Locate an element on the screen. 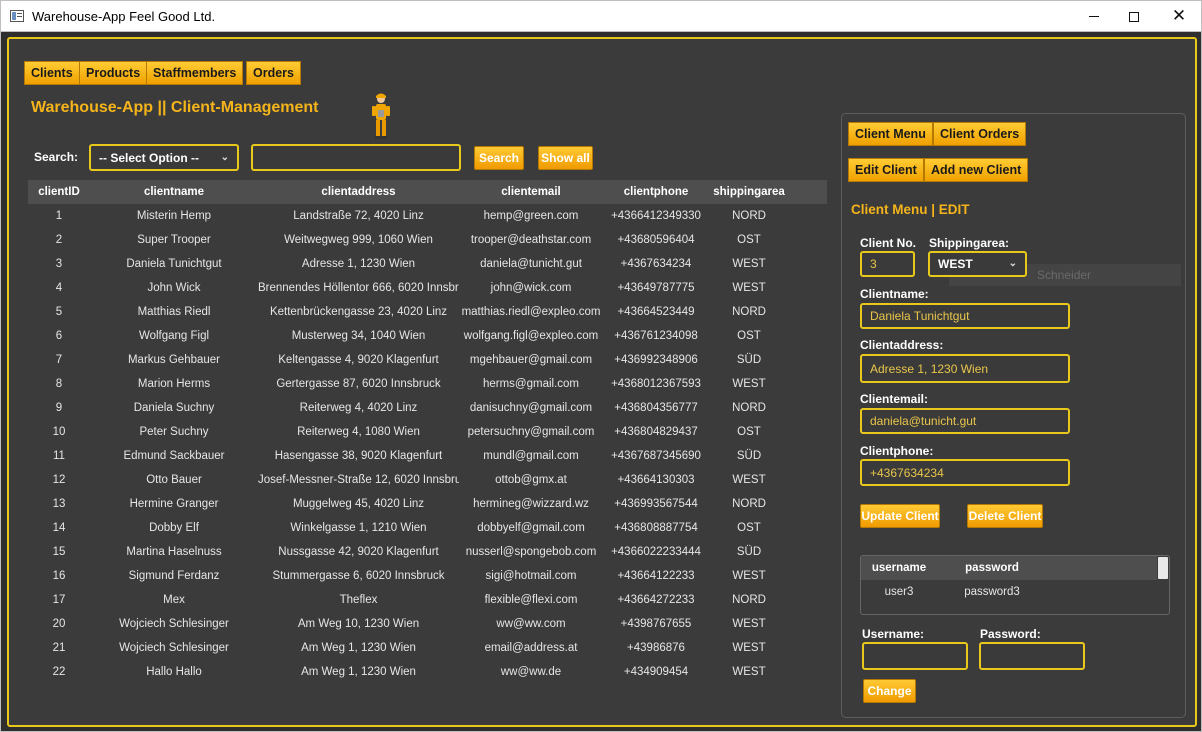 The width and height of the screenshot is (1202, 732). tab-staffmembers: Staffmembers is located at coordinates (195, 73).